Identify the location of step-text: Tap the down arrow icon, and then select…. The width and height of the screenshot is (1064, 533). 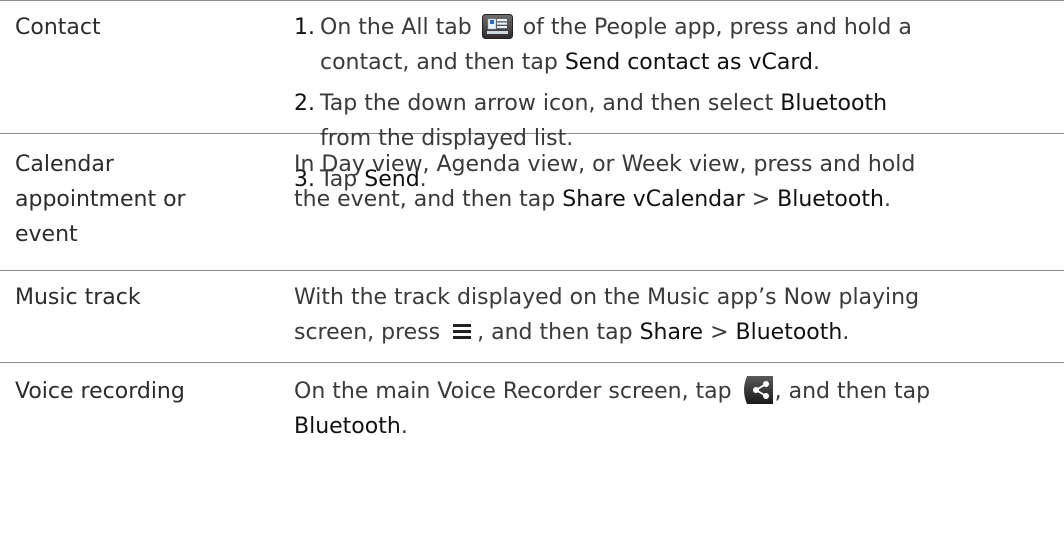
(684, 121).